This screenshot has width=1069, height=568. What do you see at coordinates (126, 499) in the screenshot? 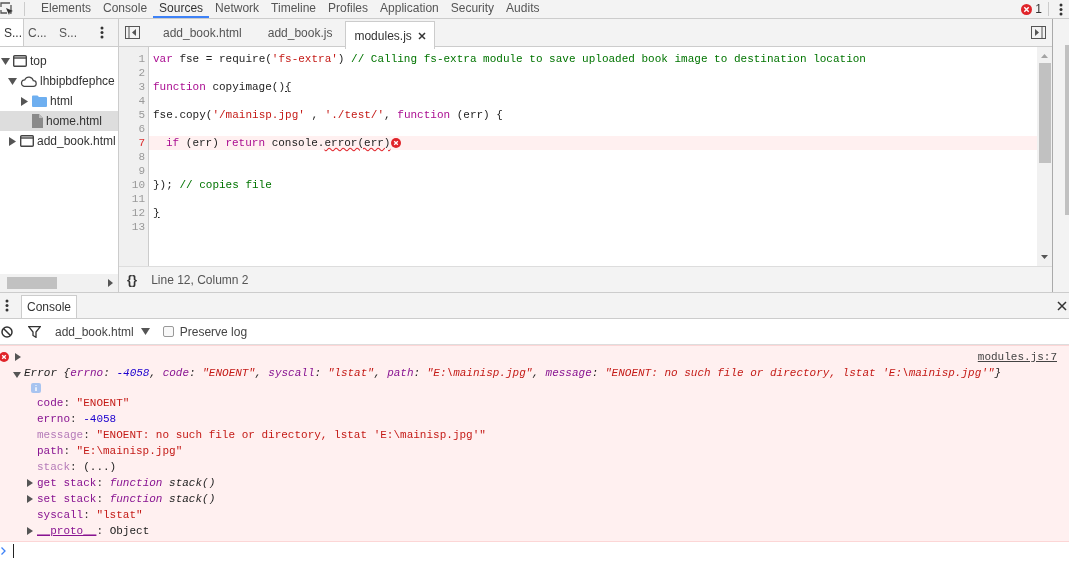
I see `object-property: set stack: function stack()` at bounding box center [126, 499].